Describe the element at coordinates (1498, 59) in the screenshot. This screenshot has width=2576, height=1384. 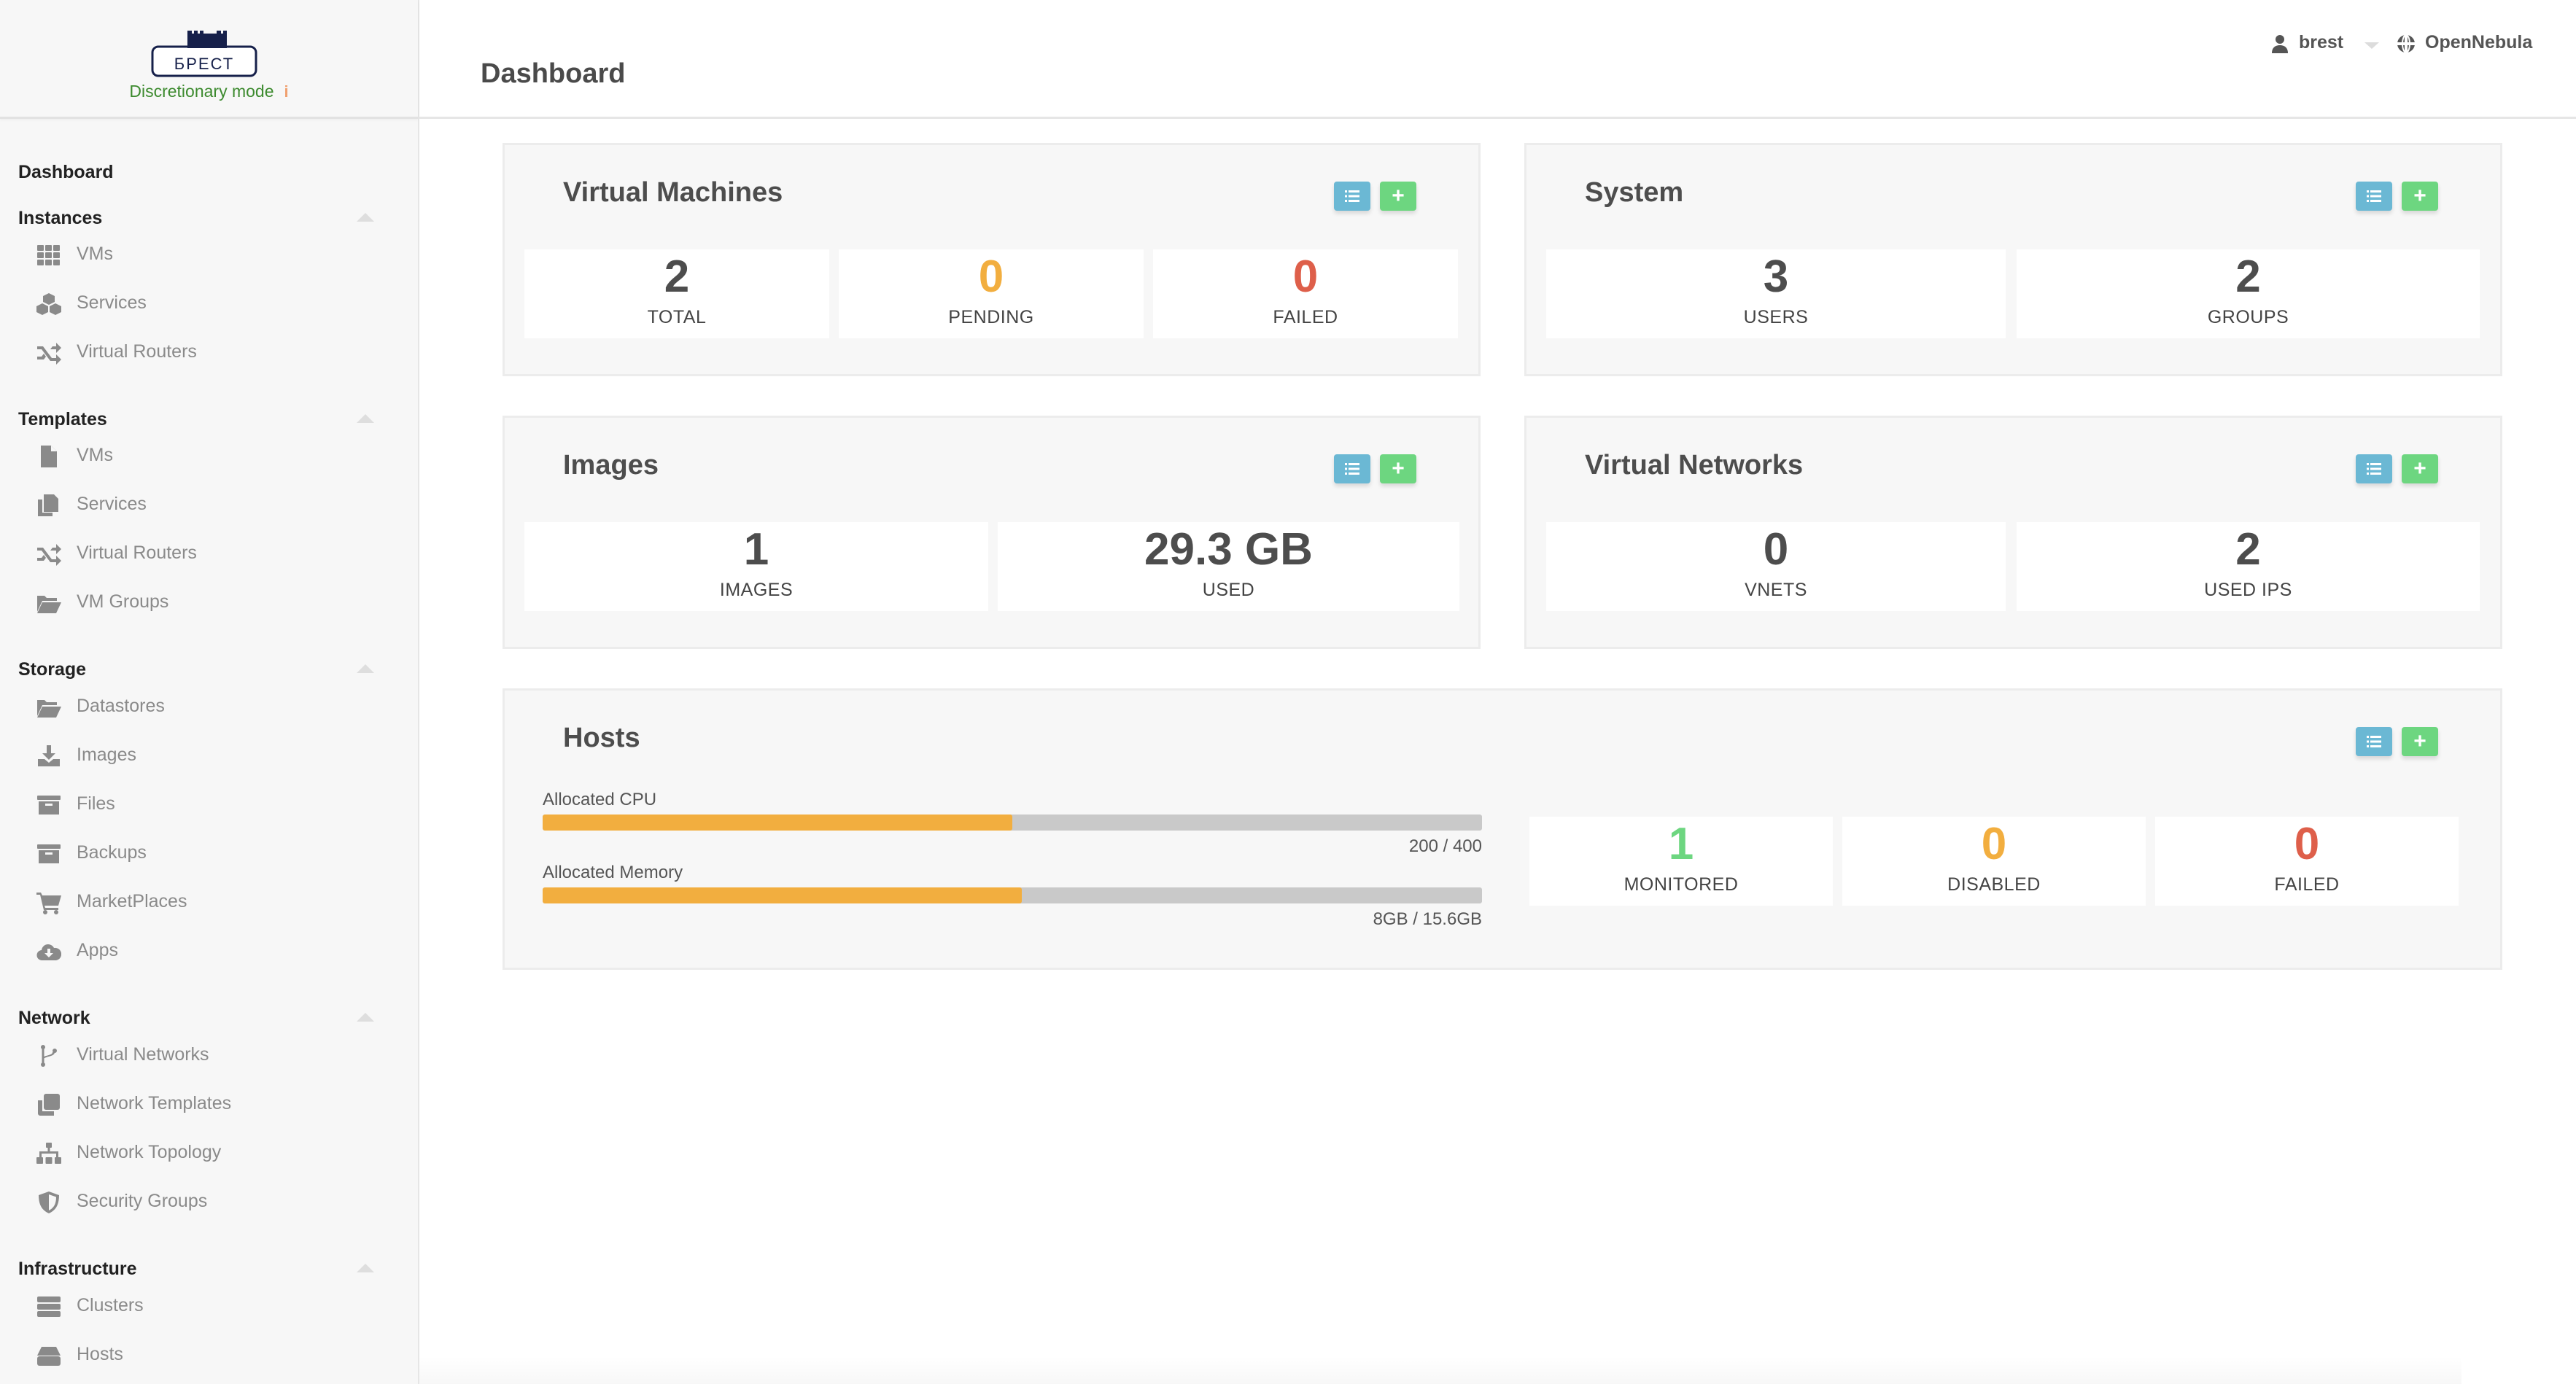
I see `top-header: Dashboard brest OpenNebula` at that location.